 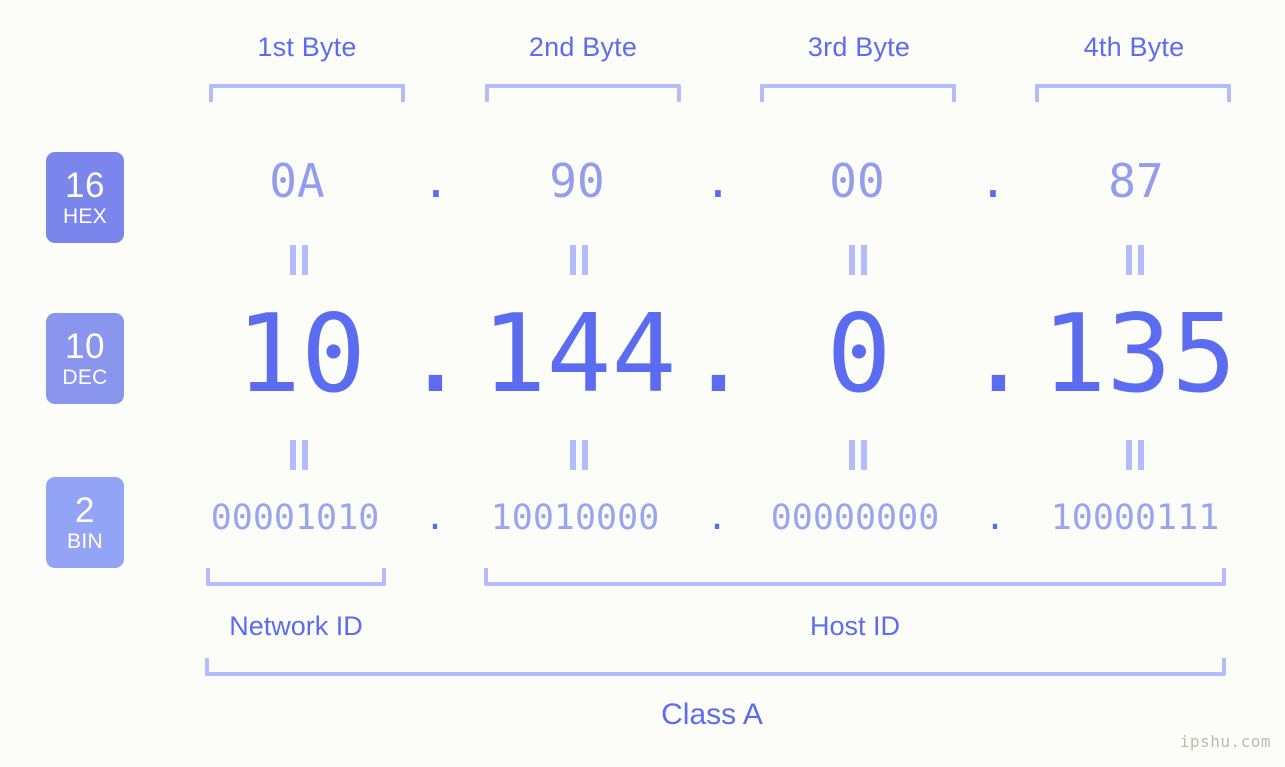 What do you see at coordinates (859, 354) in the screenshot?
I see `dec-byte-3: 0` at bounding box center [859, 354].